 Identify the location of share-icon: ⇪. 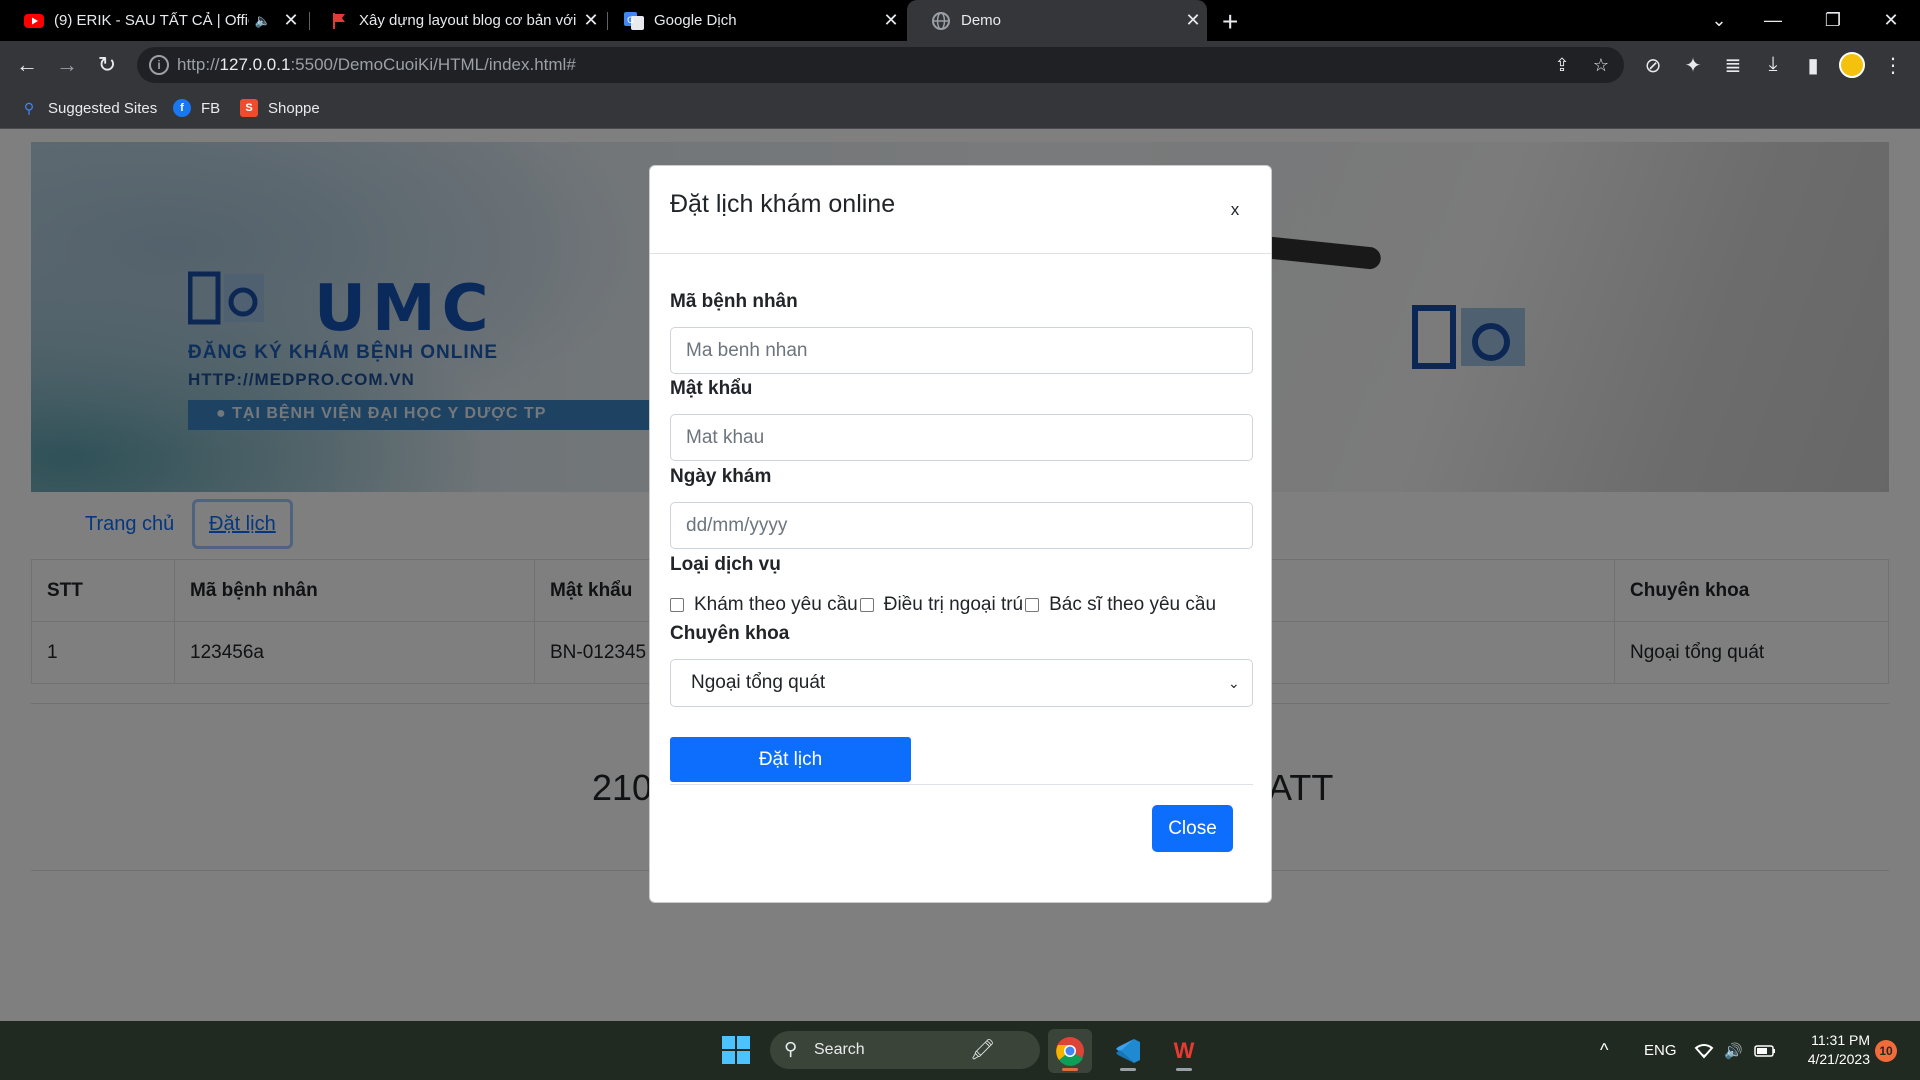
(1562, 66).